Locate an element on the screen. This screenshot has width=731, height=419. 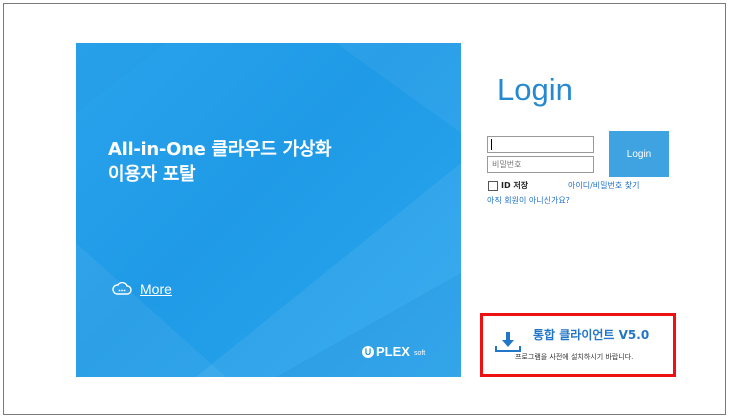
save-id-label: ID 저장 is located at coordinates (515, 185).